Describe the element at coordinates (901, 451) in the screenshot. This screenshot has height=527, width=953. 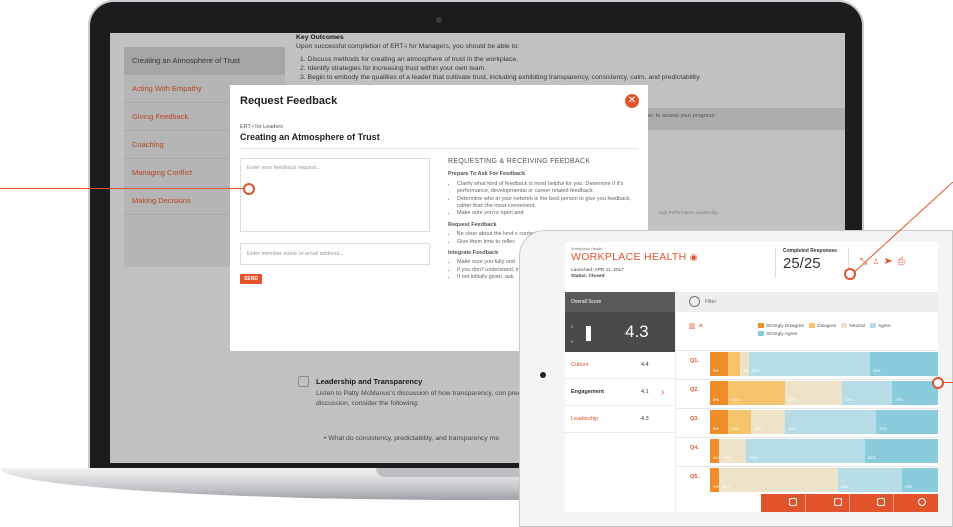
I see `bar-segment: 32%` at that location.